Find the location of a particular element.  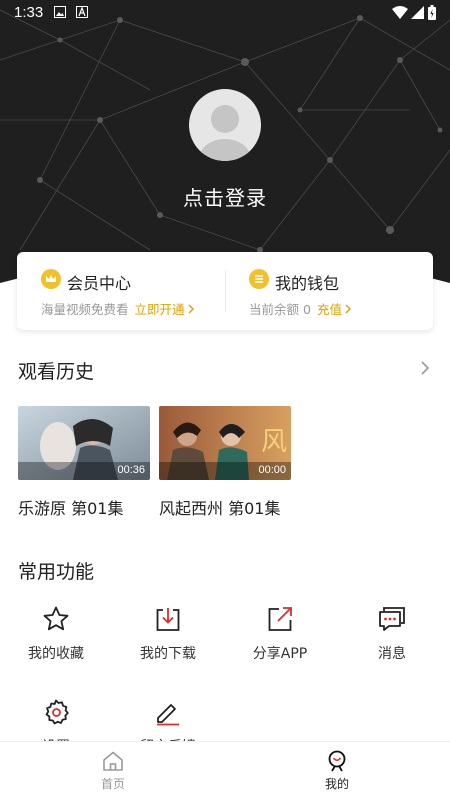

share-icon is located at coordinates (280, 619).